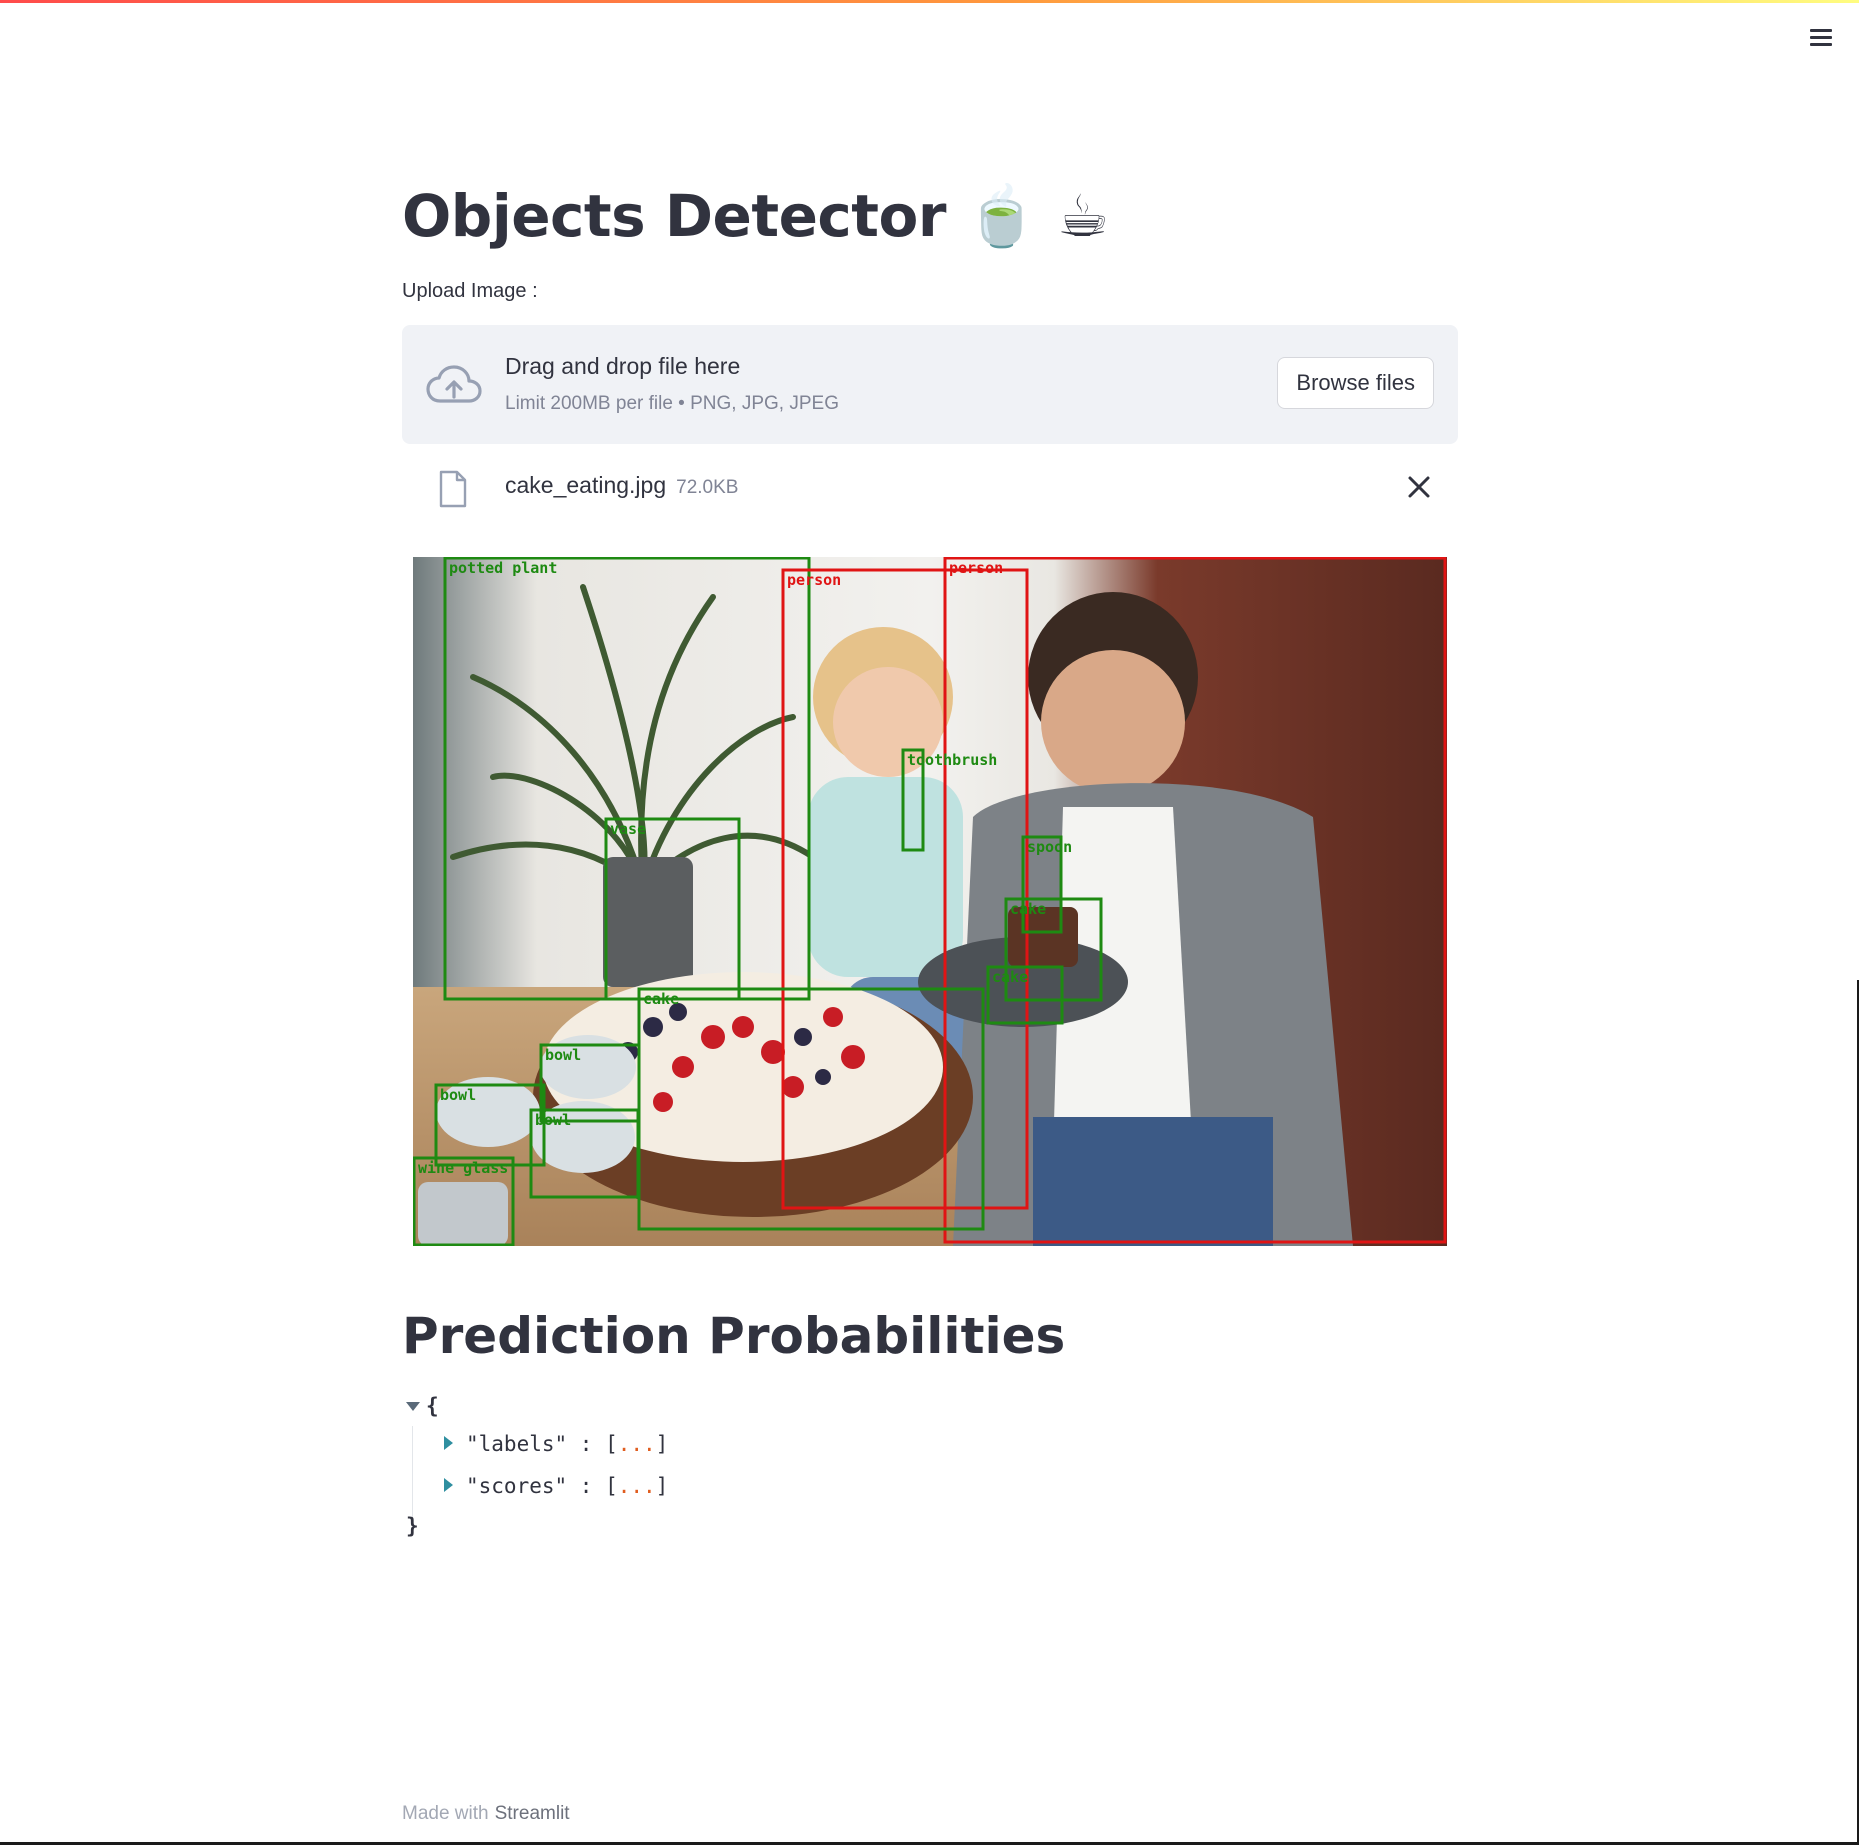  Describe the element at coordinates (623, 366) in the screenshot. I see `dropzone-title: Drag and drop file here` at that location.